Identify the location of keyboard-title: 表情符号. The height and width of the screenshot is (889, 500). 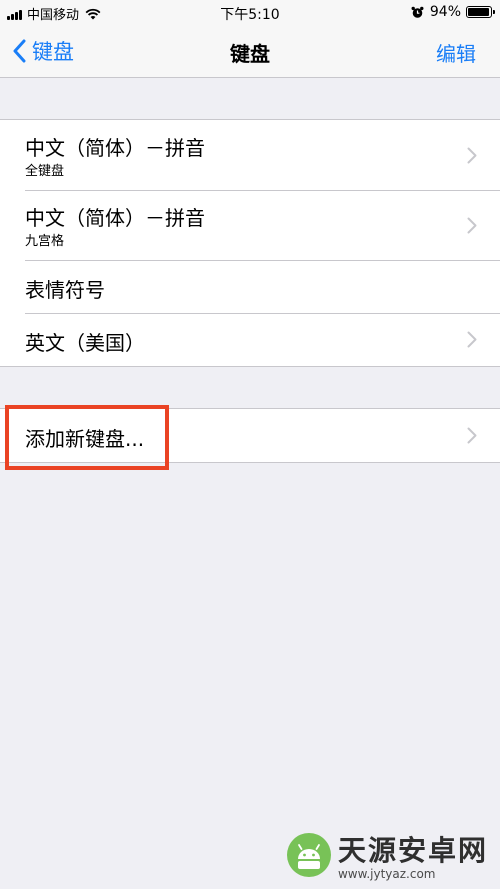
(65, 290).